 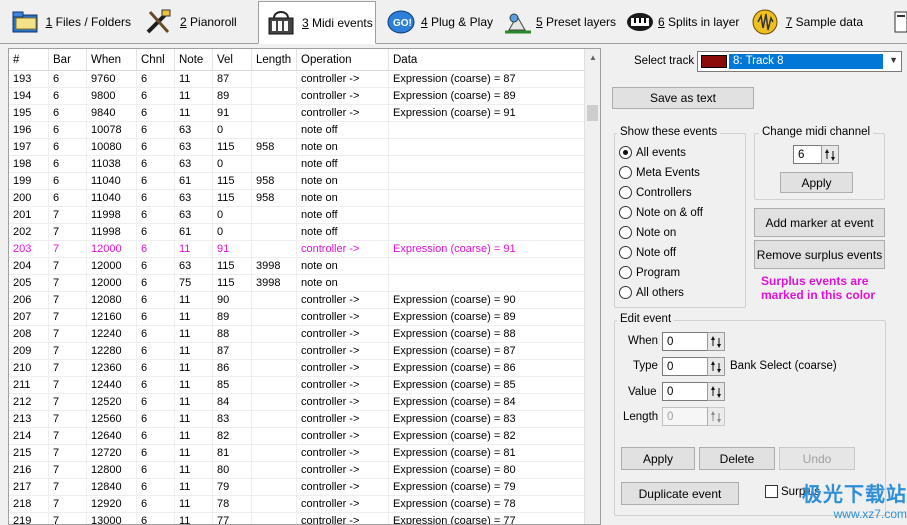 What do you see at coordinates (487, 60) in the screenshot?
I see `column-header: Data` at bounding box center [487, 60].